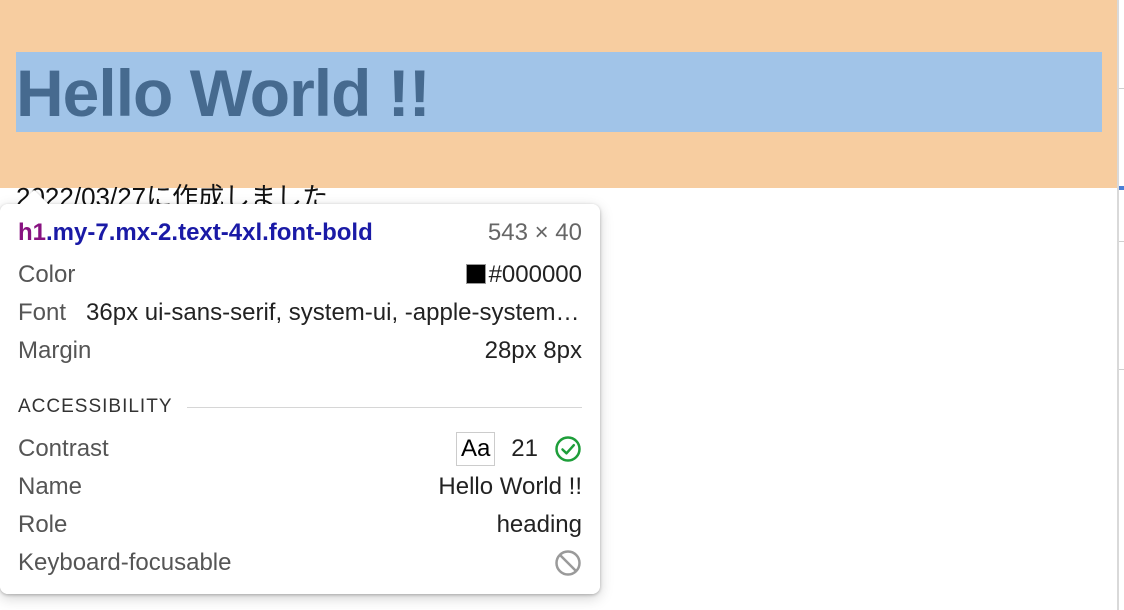 Image resolution: width=1124 pixels, height=610 pixels. What do you see at coordinates (300, 449) in the screenshot?
I see `contrast-row: Contrast Aa 21` at bounding box center [300, 449].